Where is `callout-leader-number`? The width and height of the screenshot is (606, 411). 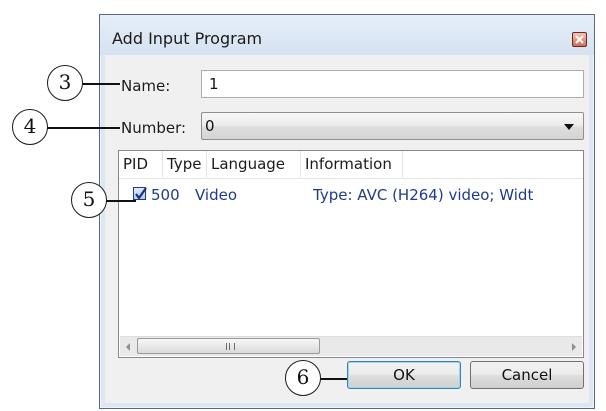 callout-leader-number is located at coordinates (83, 128).